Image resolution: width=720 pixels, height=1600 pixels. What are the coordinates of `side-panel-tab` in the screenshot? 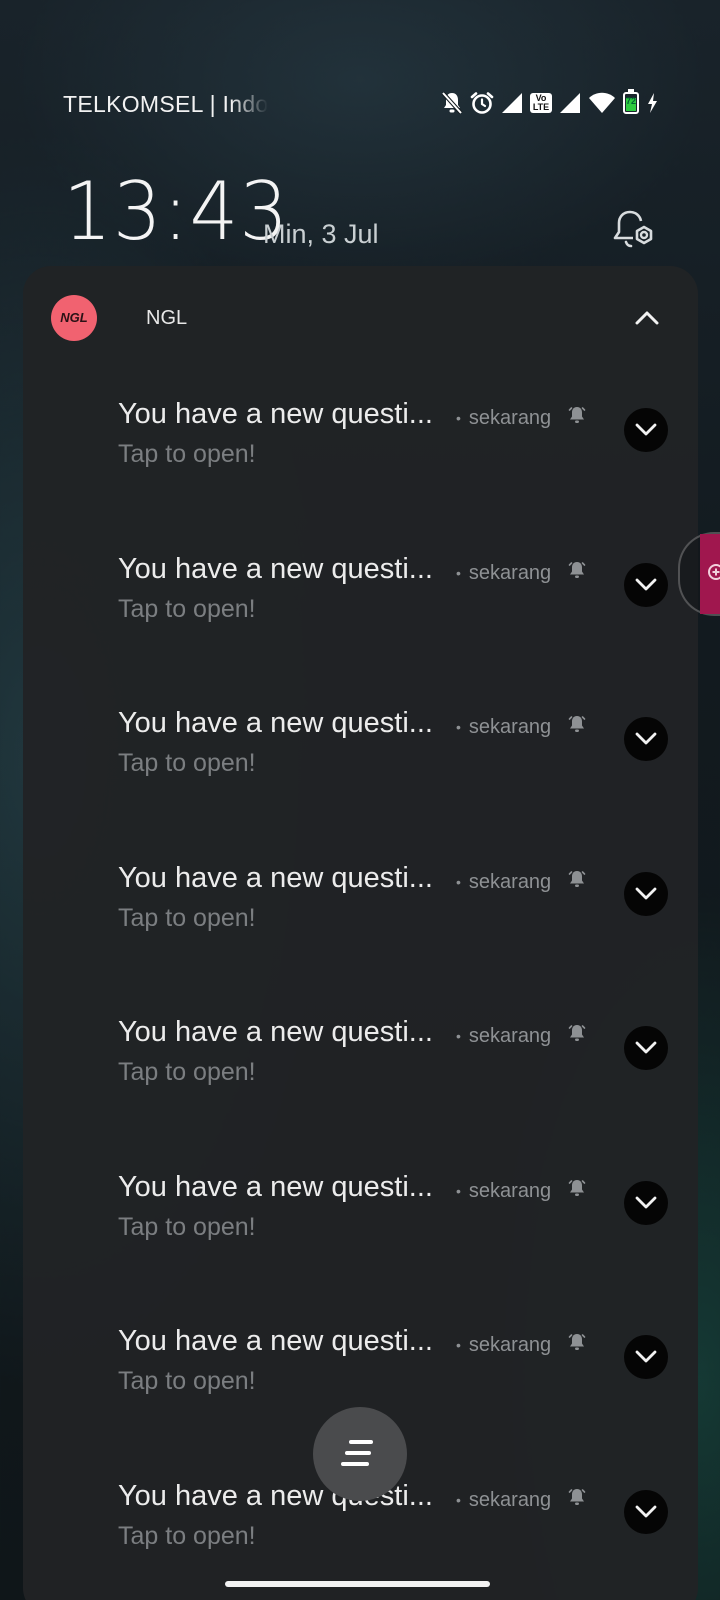 It's located at (710, 574).